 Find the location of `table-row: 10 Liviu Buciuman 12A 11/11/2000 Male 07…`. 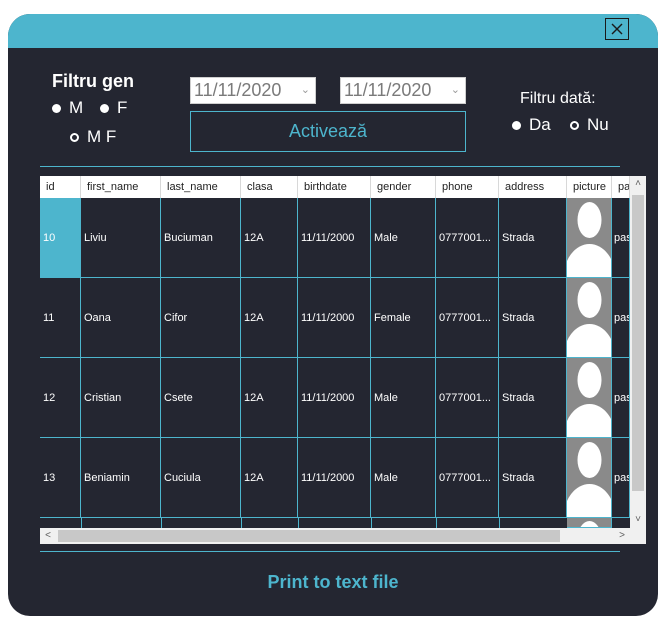

table-row: 10 Liviu Buciuman 12A 11/11/2000 Male 07… is located at coordinates (335, 238).